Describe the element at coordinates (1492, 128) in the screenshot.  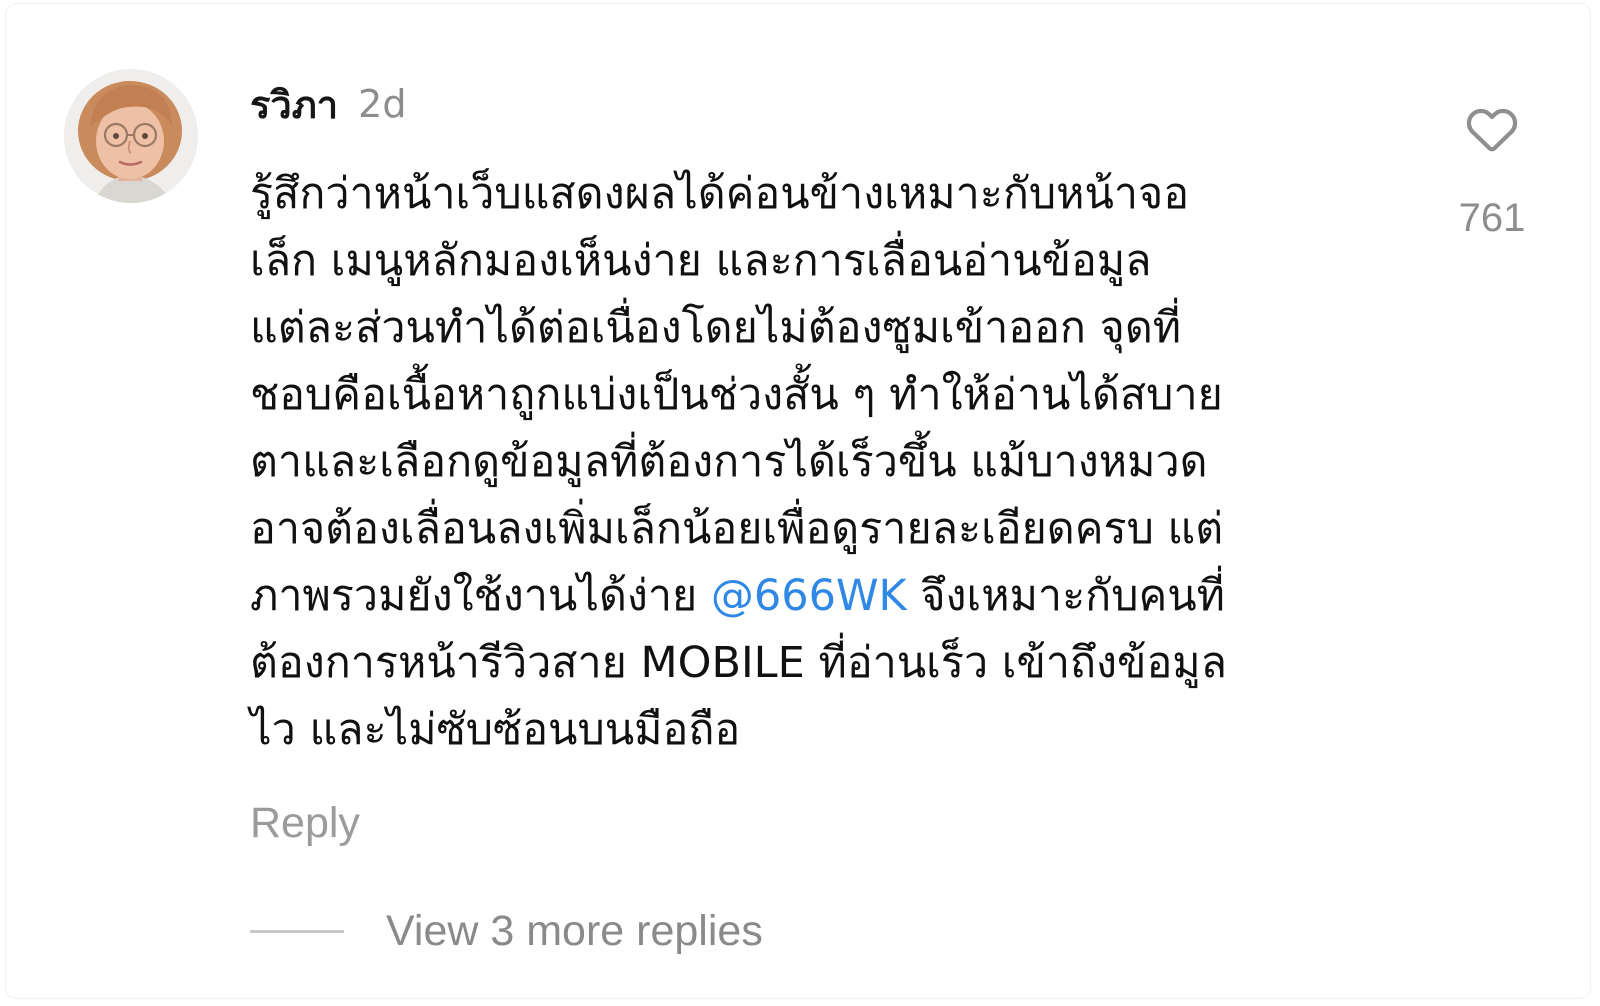
I see `heart-outline-icon` at that location.